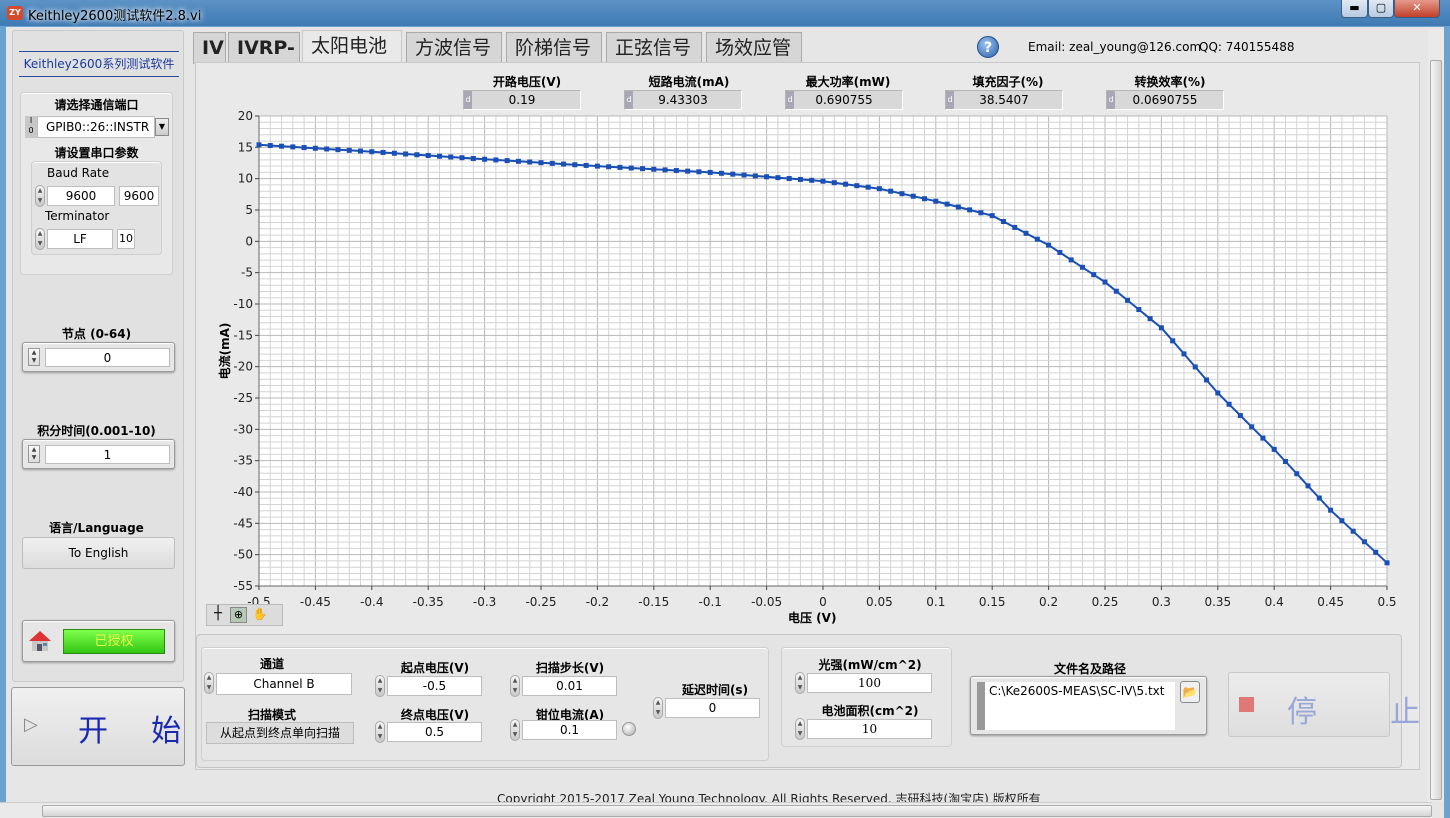 The image size is (1450, 818). What do you see at coordinates (515, 730) in the screenshot?
I see `clamp-current-spinner: ▲ ▼` at bounding box center [515, 730].